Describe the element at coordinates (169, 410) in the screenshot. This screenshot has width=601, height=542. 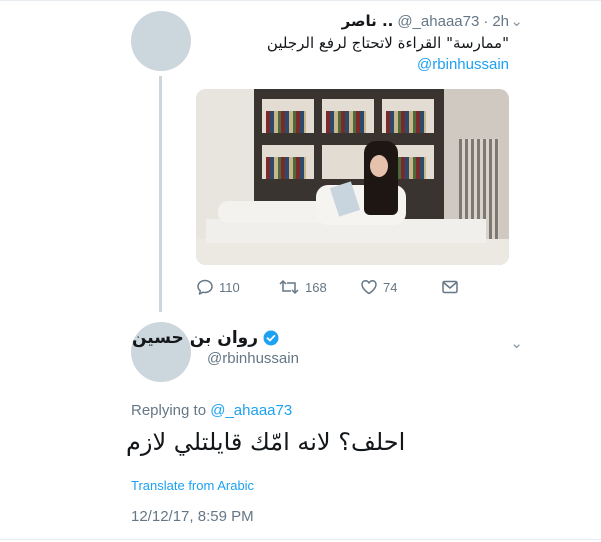
I see `replying-to-label: Replying to` at that location.